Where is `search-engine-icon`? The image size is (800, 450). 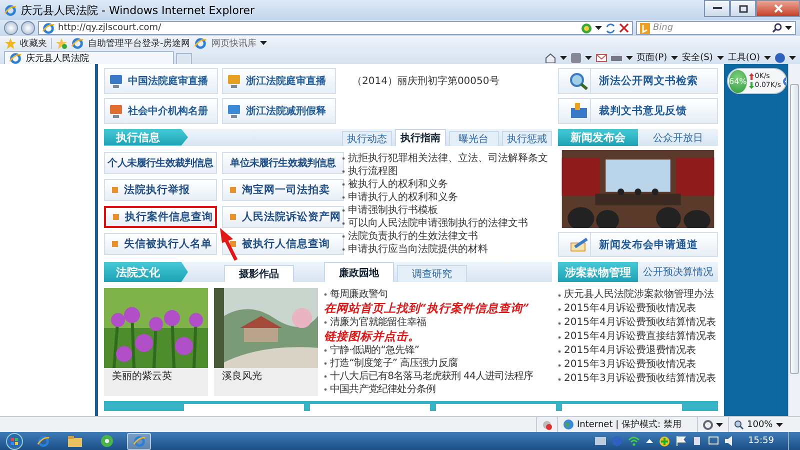 search-engine-icon is located at coordinates (645, 28).